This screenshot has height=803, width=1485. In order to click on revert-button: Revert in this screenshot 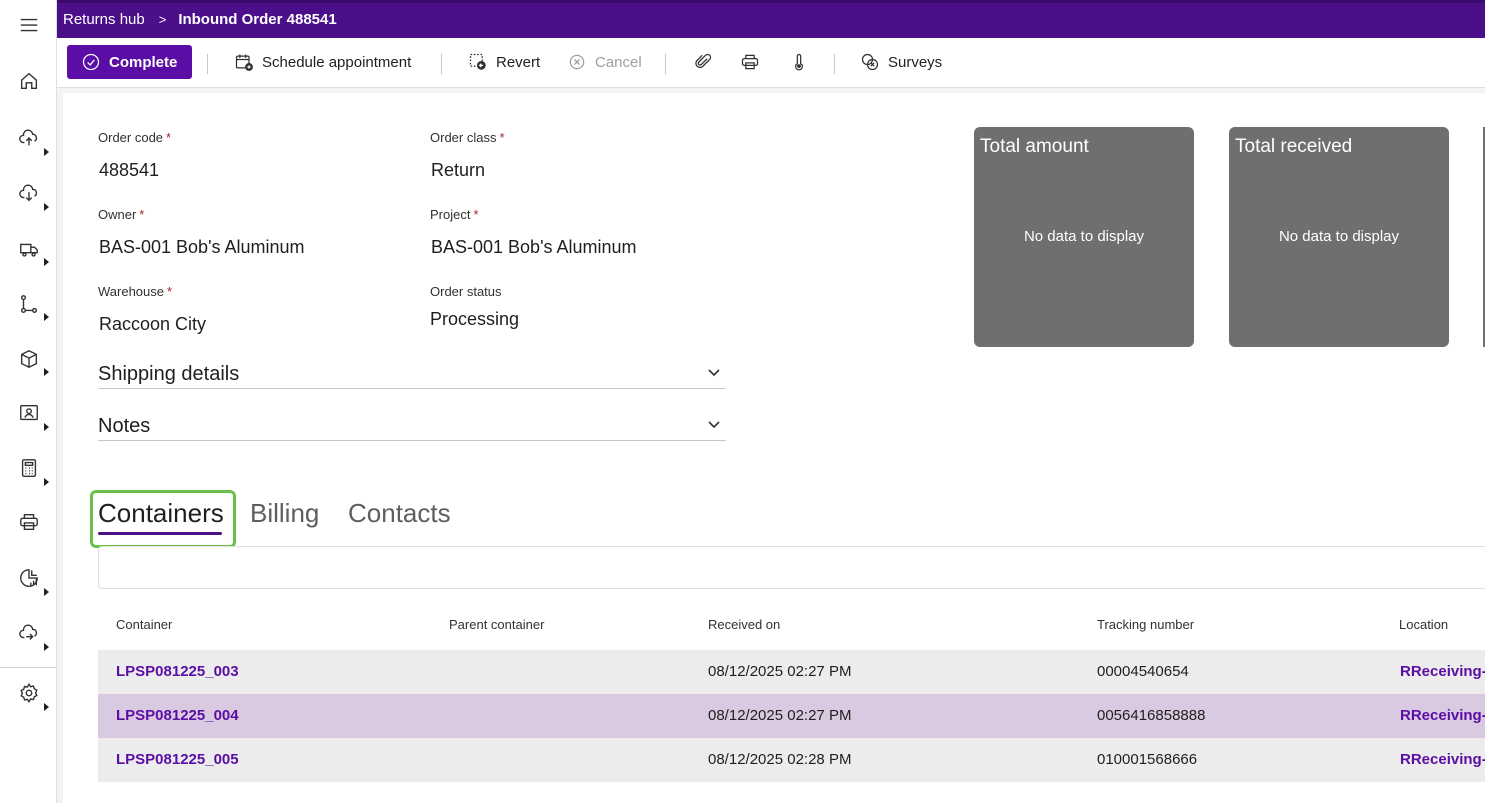, I will do `click(504, 62)`.